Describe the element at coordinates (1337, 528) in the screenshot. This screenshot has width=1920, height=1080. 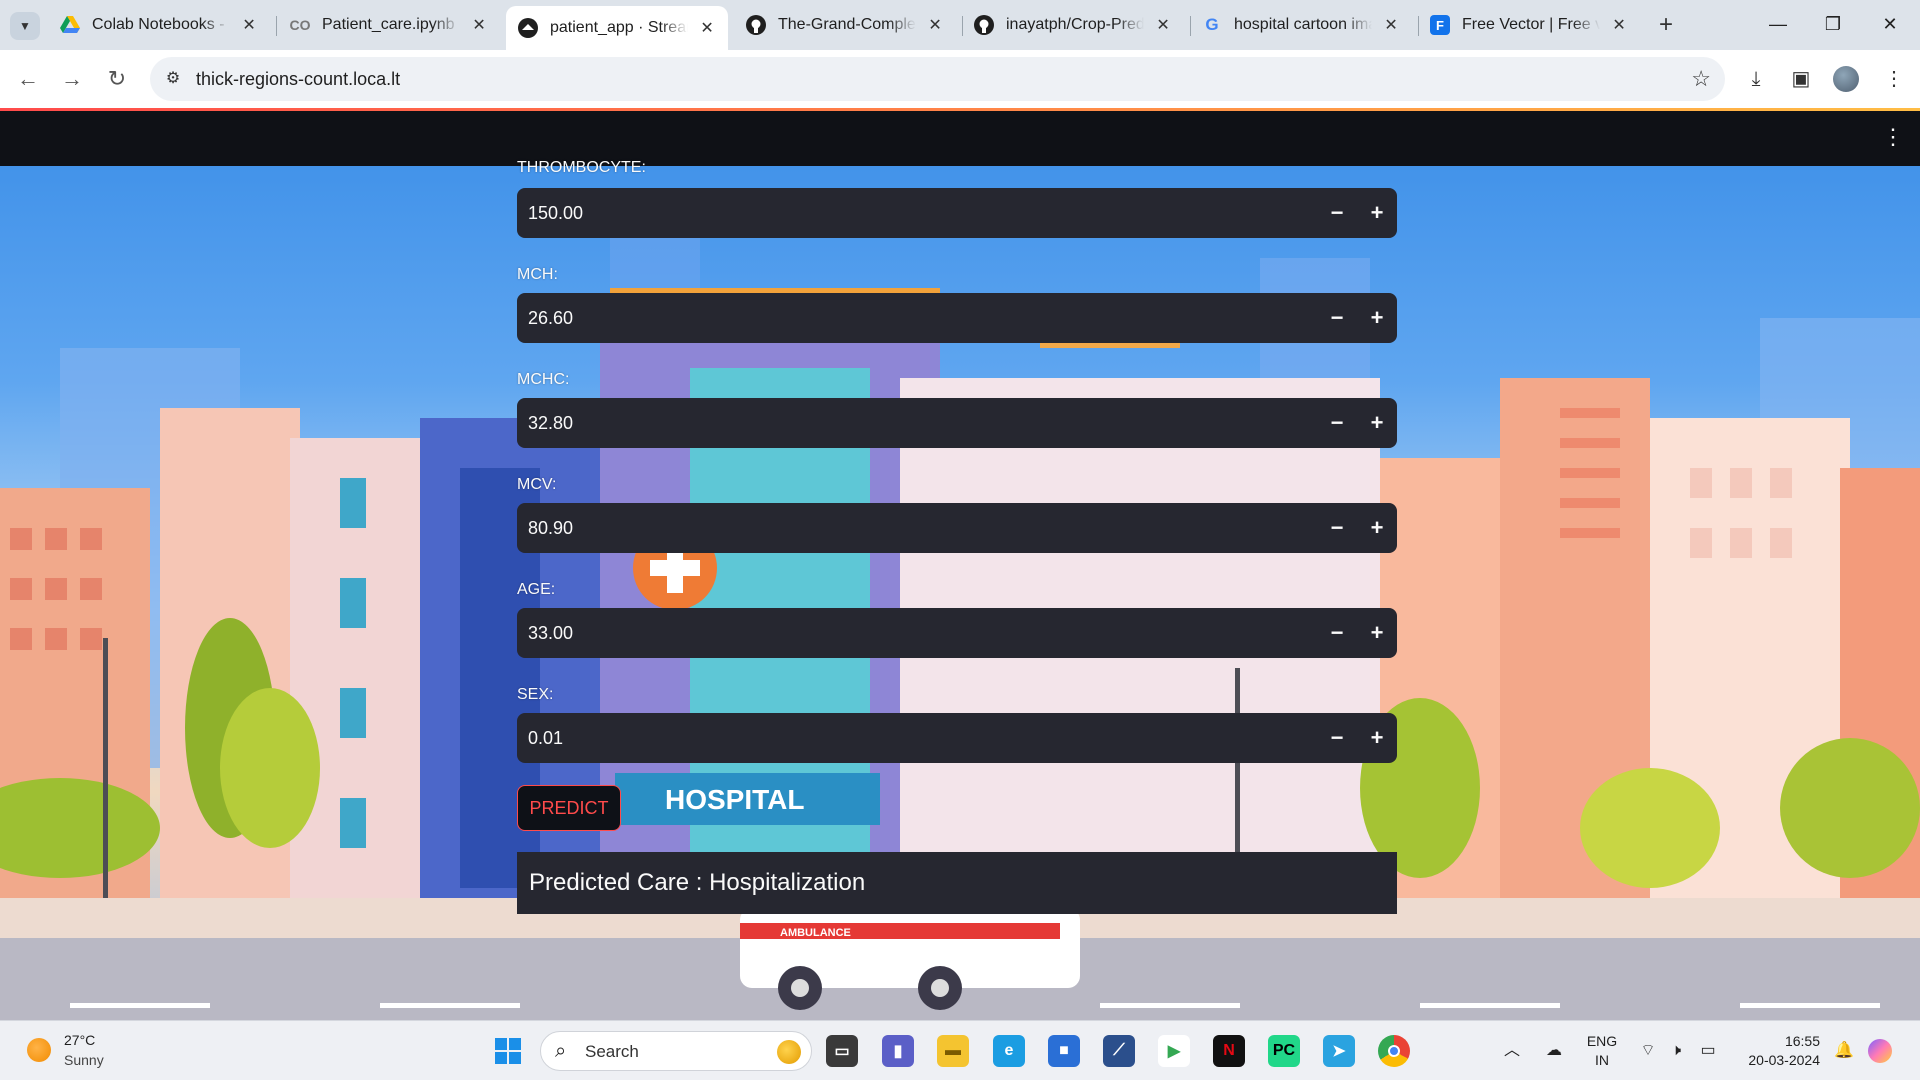
I see `mcv-decrement-button: −` at that location.